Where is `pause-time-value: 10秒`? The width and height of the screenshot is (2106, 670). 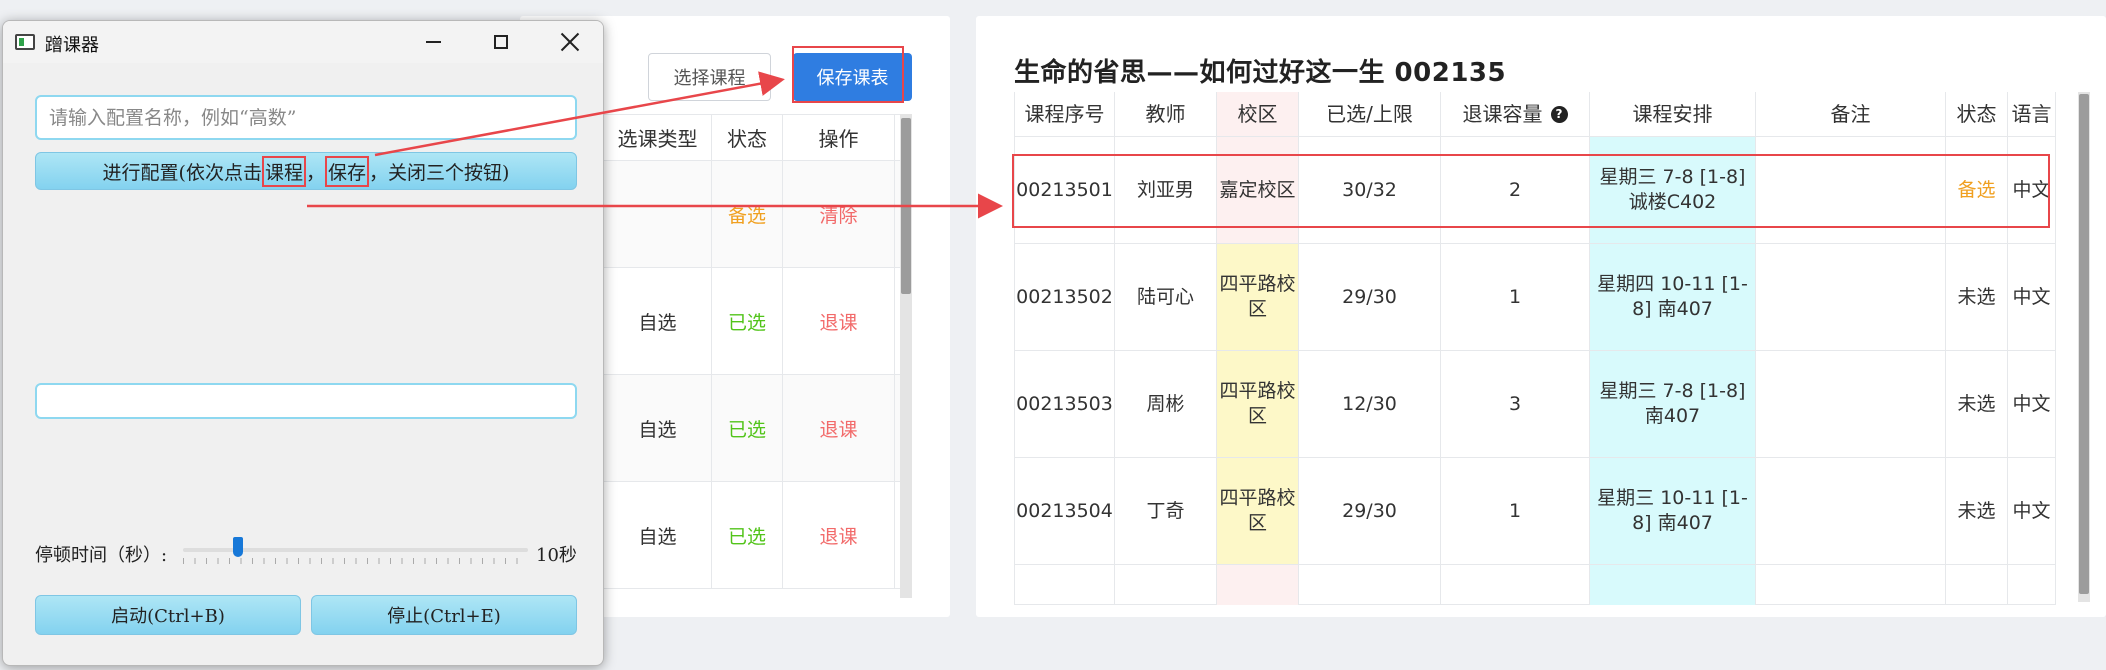 pause-time-value: 10秒 is located at coordinates (556, 555).